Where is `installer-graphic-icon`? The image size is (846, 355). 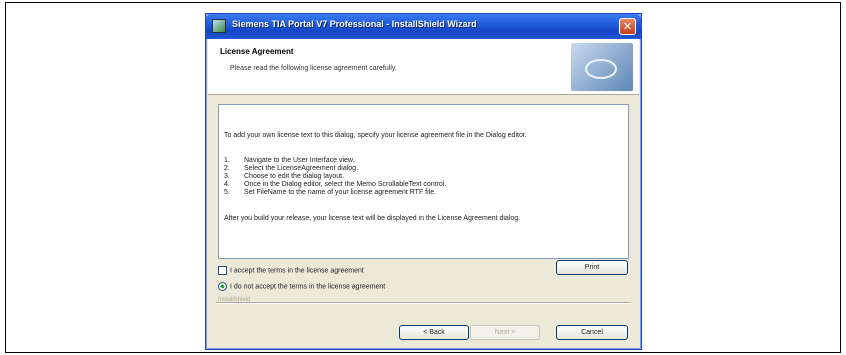 installer-graphic-icon is located at coordinates (602, 67).